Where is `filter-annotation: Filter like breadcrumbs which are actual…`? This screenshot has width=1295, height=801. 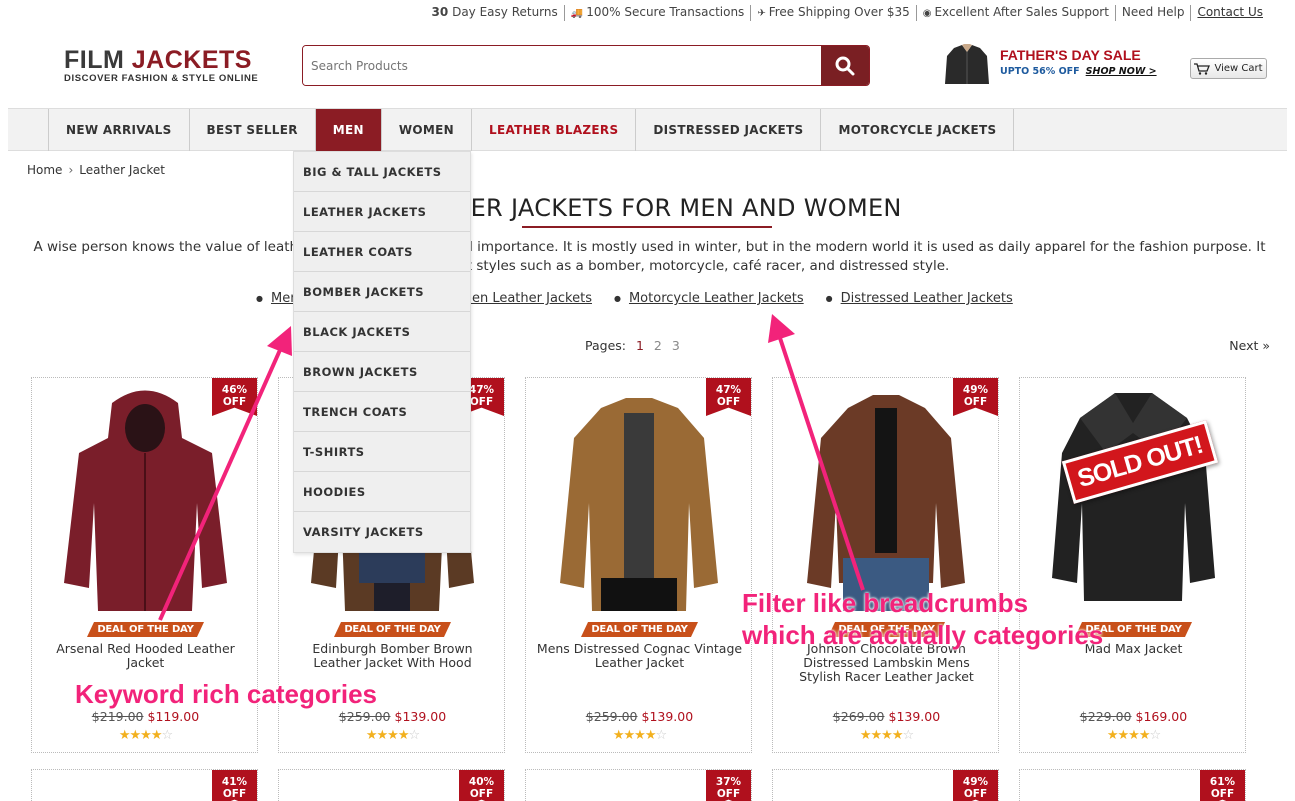 filter-annotation: Filter like breadcrumbs which are actual… is located at coordinates (923, 619).